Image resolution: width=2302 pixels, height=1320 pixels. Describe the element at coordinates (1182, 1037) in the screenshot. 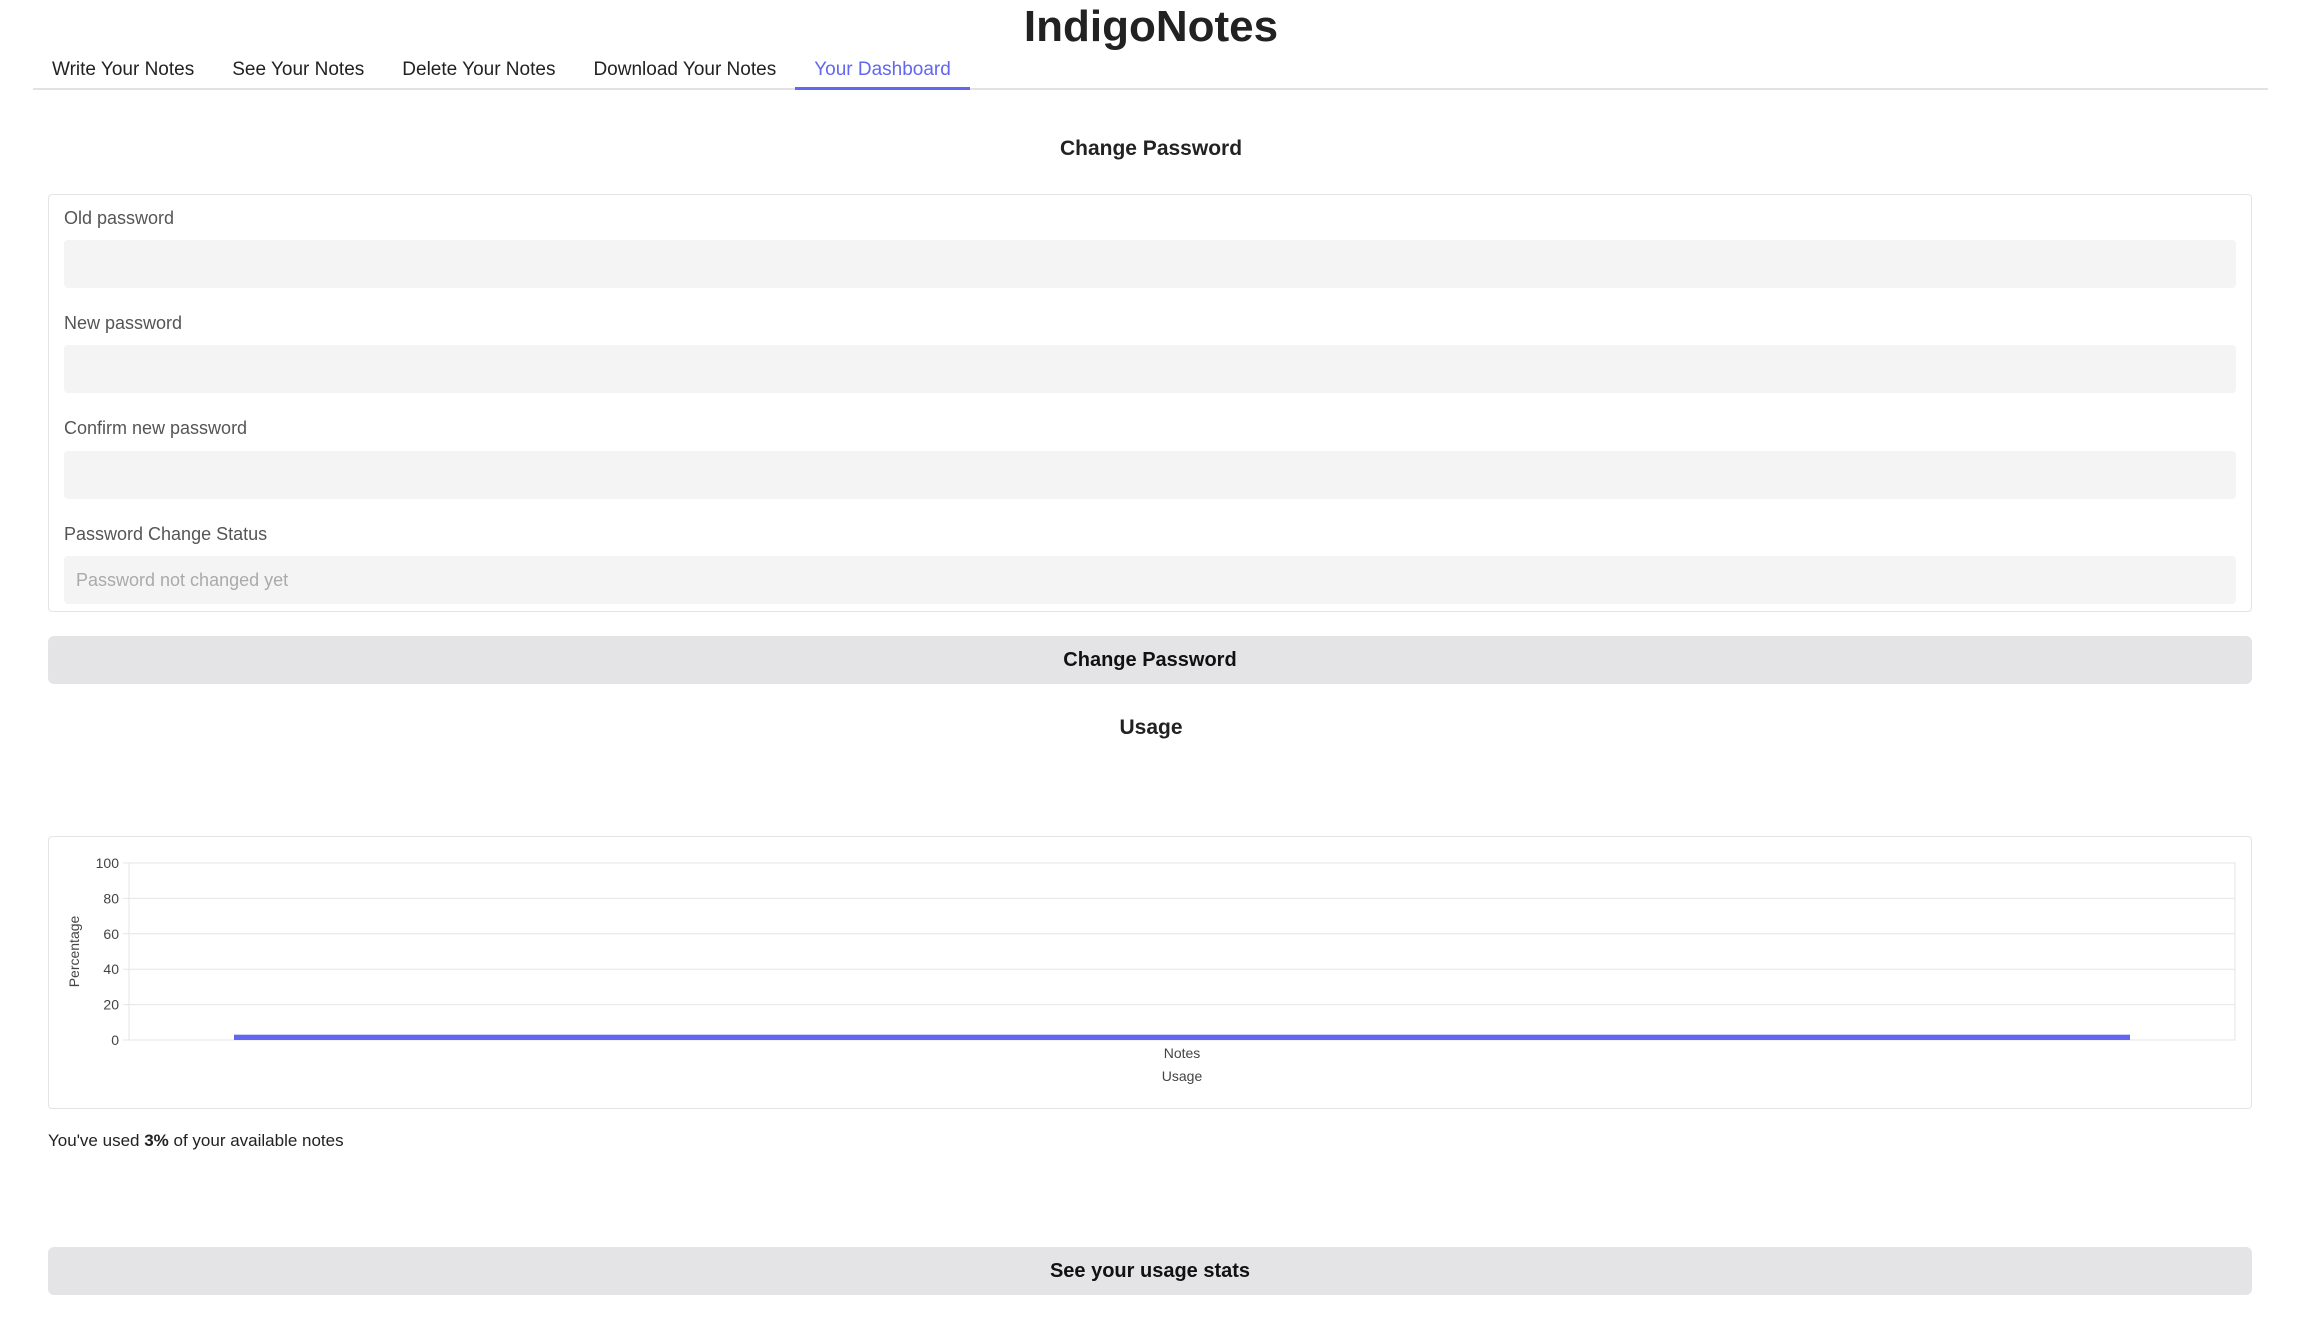

I see `usage-bar` at that location.